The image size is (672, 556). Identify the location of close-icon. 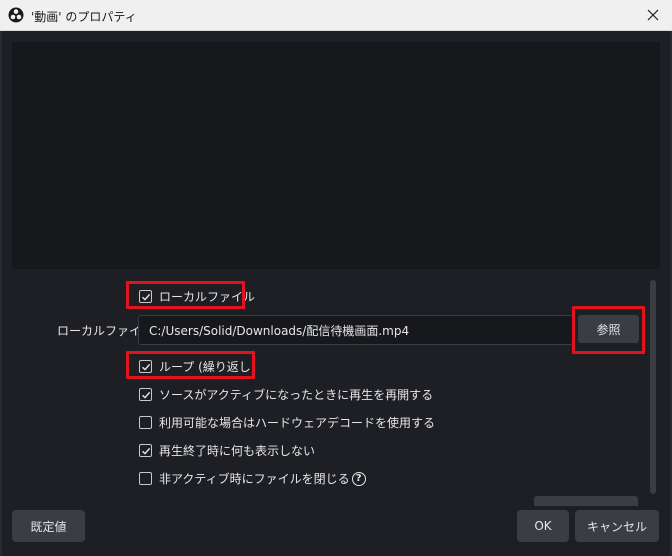
(653, 15).